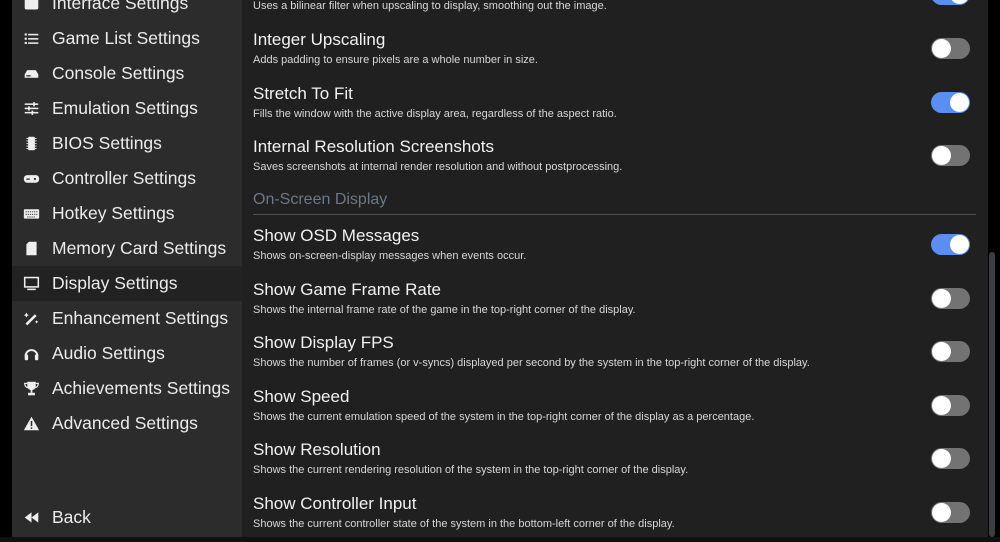 The width and height of the screenshot is (1000, 542). What do you see at coordinates (500, 539) in the screenshot?
I see `bottom-bar` at bounding box center [500, 539].